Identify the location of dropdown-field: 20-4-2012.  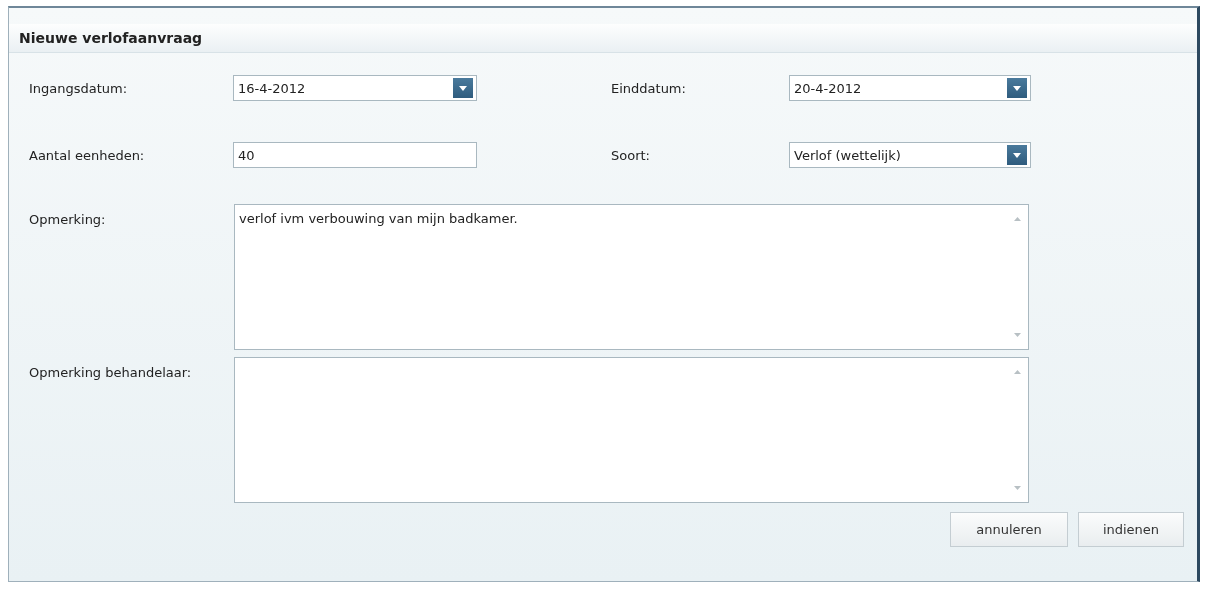
(910, 88).